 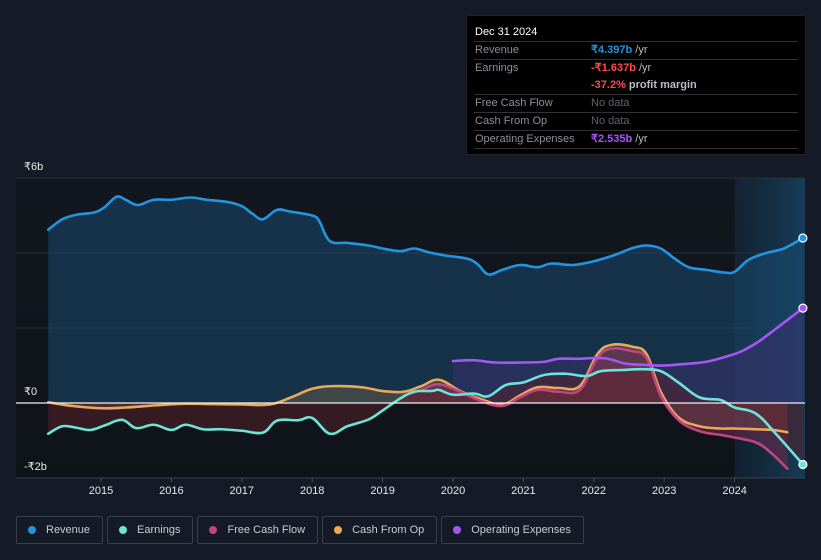 What do you see at coordinates (514, 103) in the screenshot?
I see `tooltip-label: Free Cash Flow` at bounding box center [514, 103].